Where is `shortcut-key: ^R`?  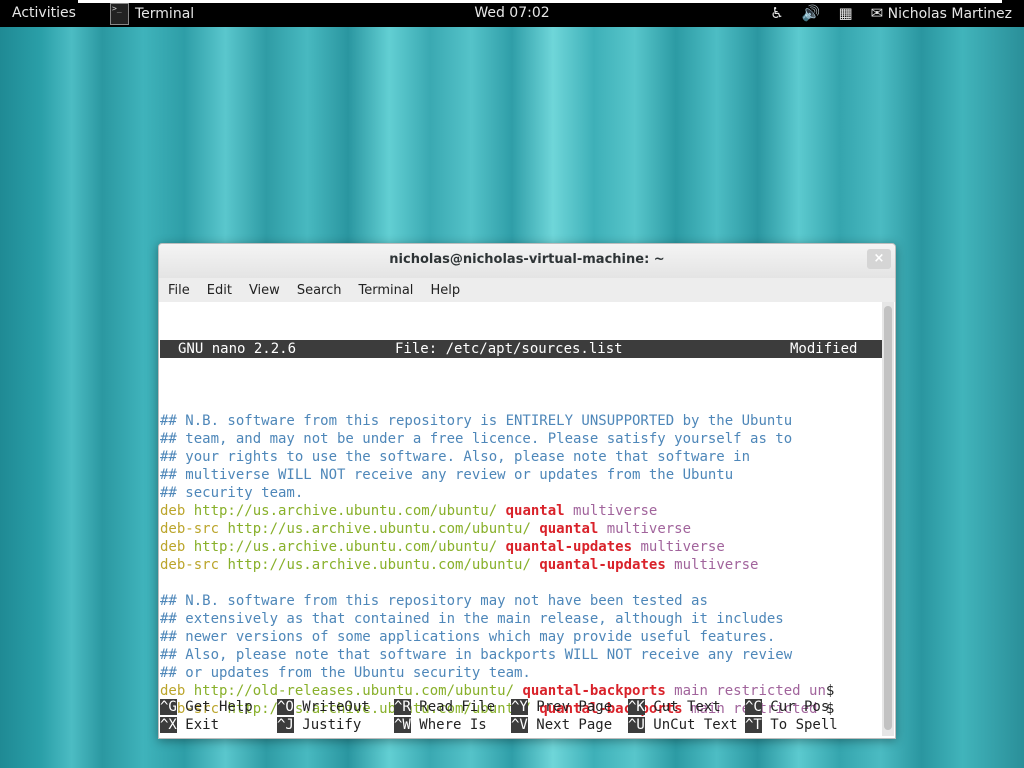 shortcut-key: ^R is located at coordinates (402, 707).